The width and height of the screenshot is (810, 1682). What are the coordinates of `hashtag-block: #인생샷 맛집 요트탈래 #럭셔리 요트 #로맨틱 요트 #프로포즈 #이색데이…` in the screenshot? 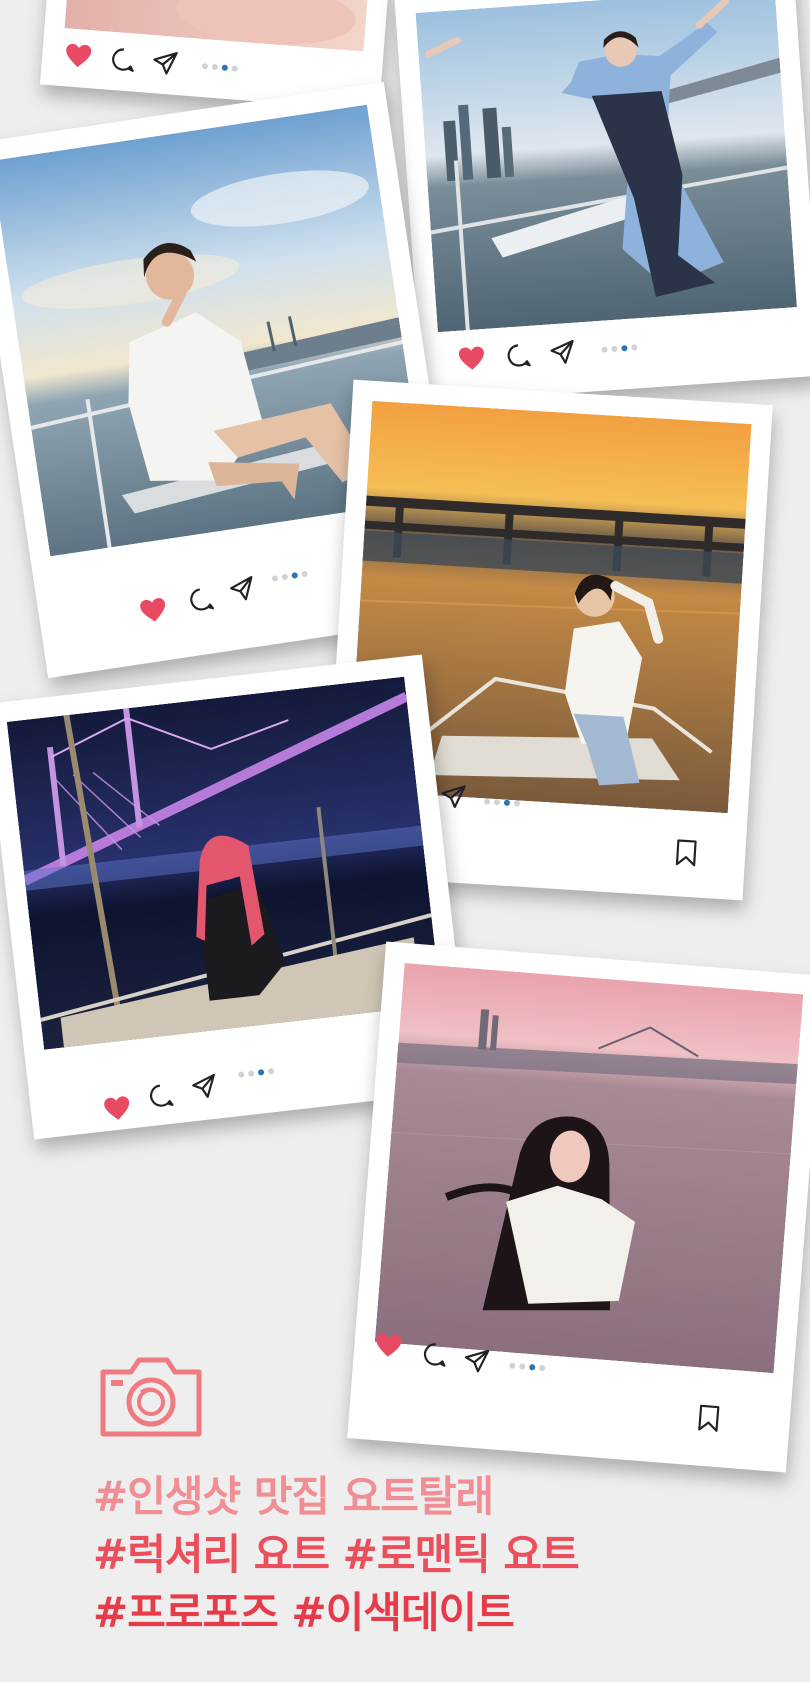 It's located at (336, 1555).